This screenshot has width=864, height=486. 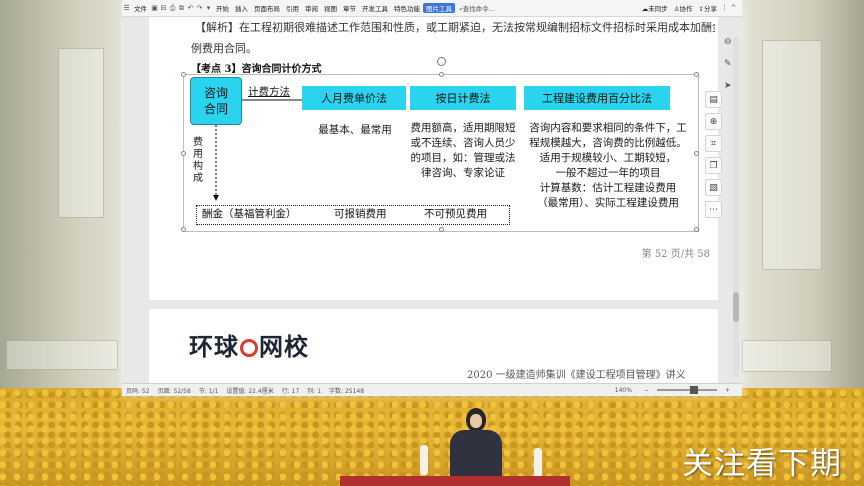 I want to click on vertical-scrollbar, so click(x=736, y=207).